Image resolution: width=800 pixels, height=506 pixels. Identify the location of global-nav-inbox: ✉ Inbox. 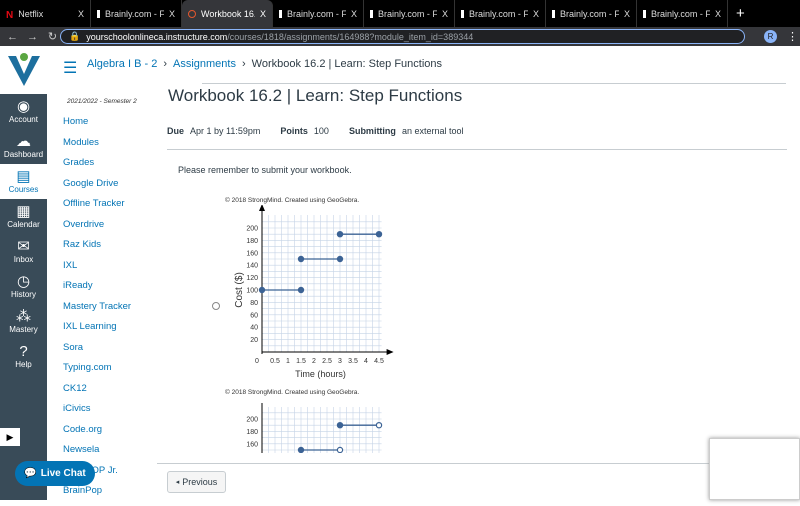
(23, 251).